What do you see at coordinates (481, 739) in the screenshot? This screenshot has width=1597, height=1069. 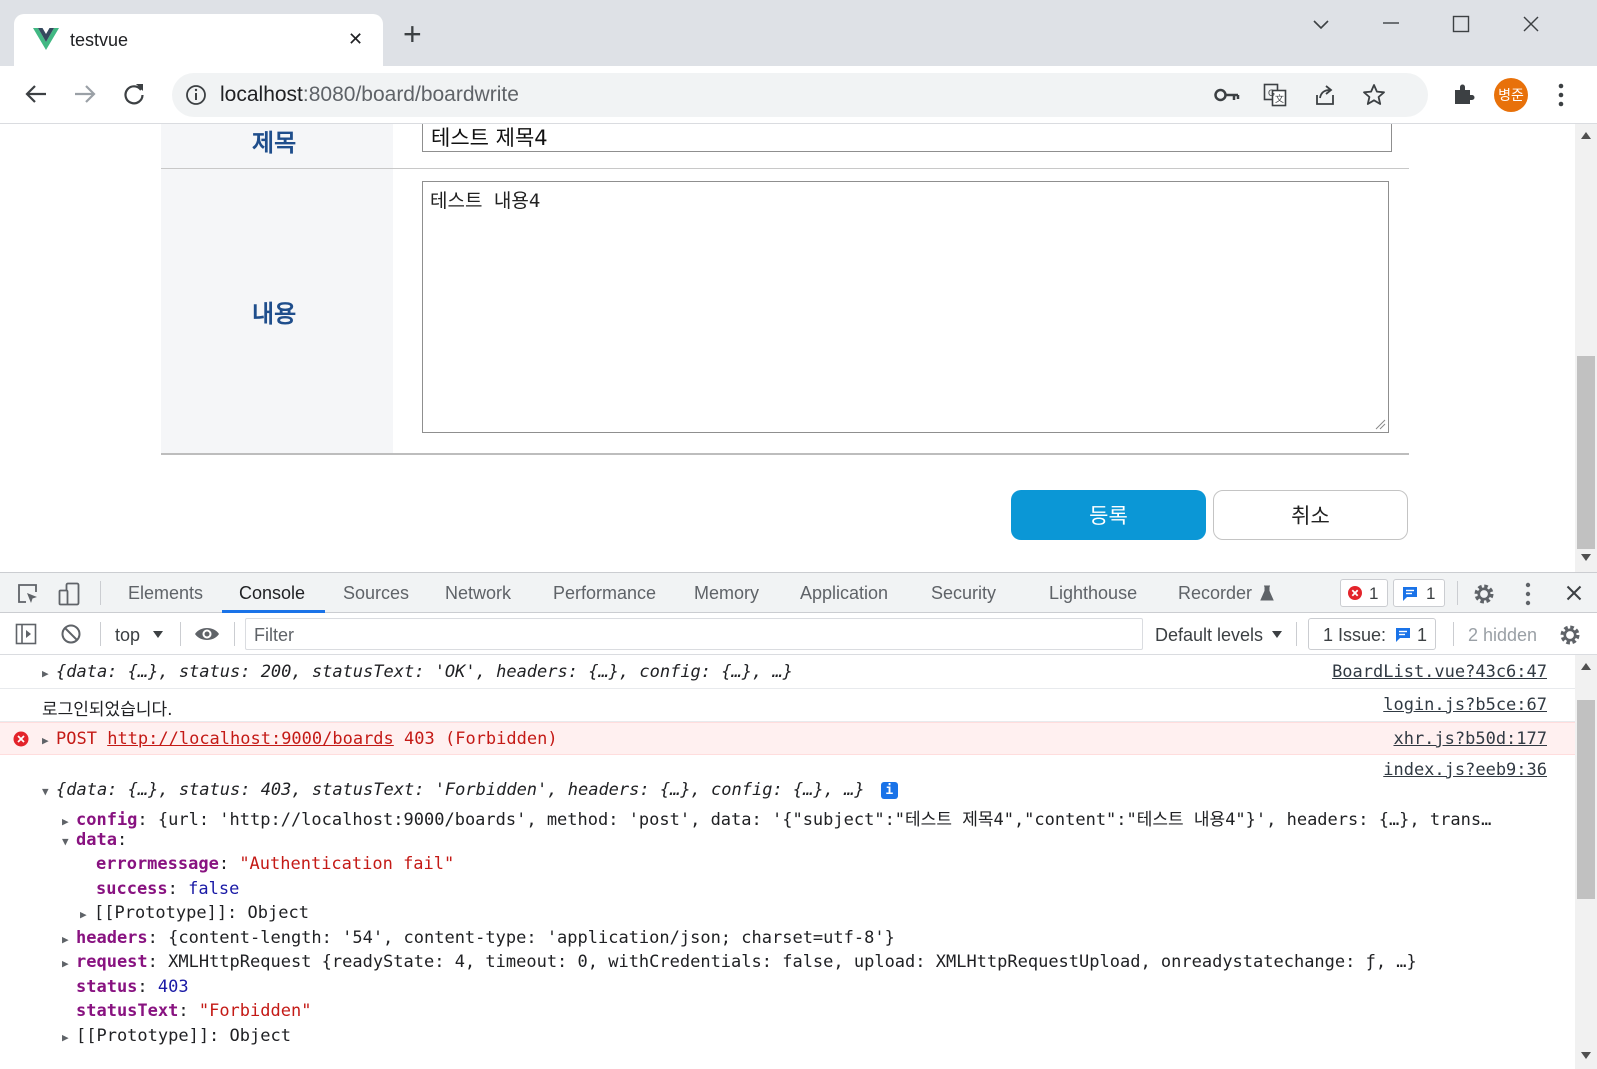 I see `request-status: 403 (Forbidden)` at bounding box center [481, 739].